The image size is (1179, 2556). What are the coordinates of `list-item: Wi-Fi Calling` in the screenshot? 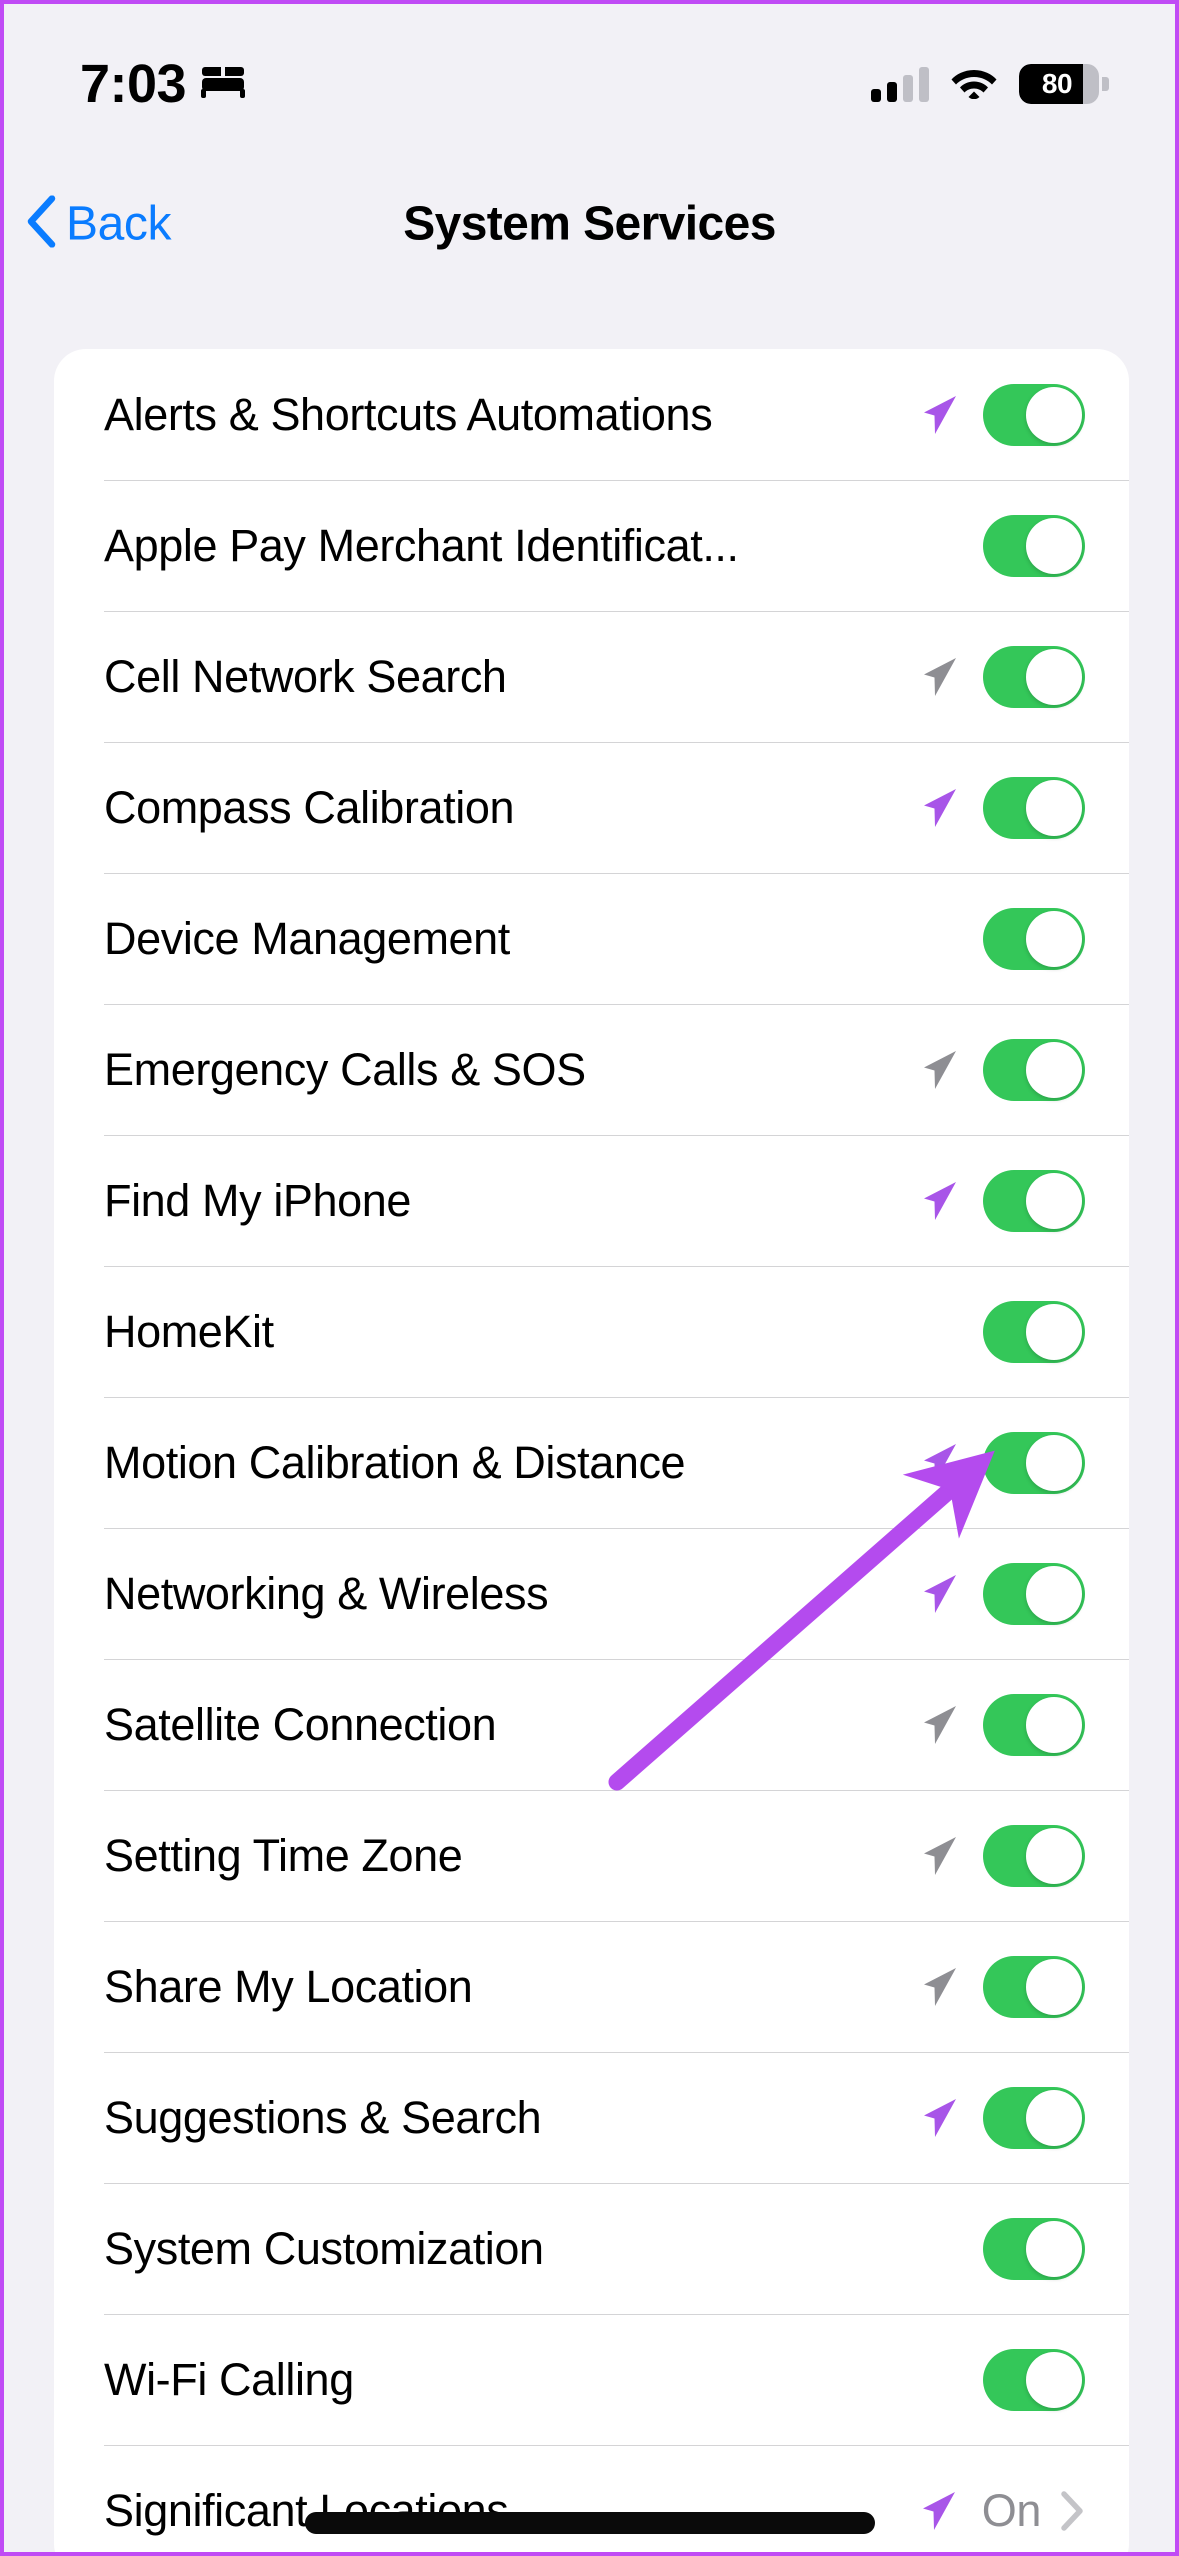 It's located at (591, 2379).